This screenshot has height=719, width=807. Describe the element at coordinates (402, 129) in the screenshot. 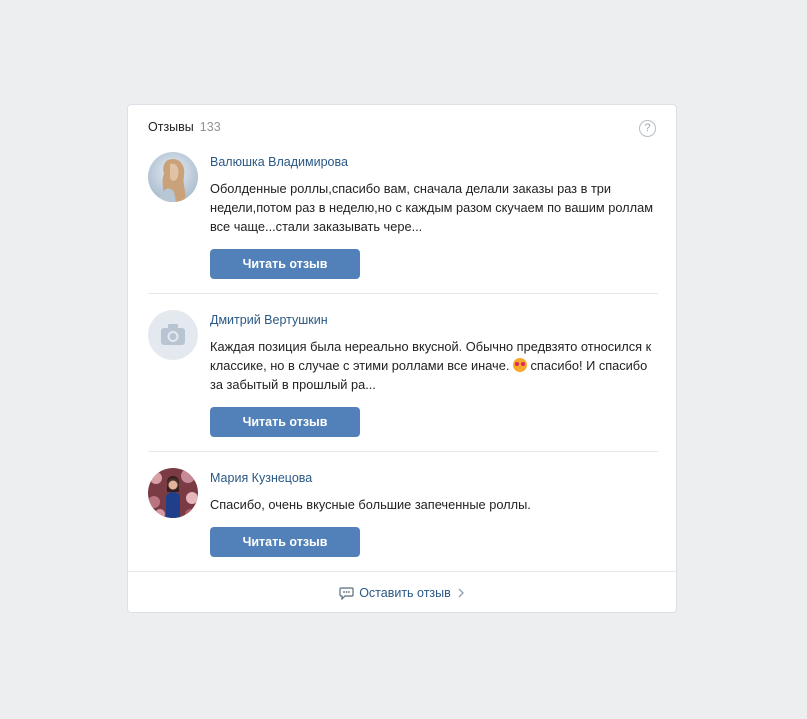

I see `widget-header: Отзывы 133 ?` at that location.